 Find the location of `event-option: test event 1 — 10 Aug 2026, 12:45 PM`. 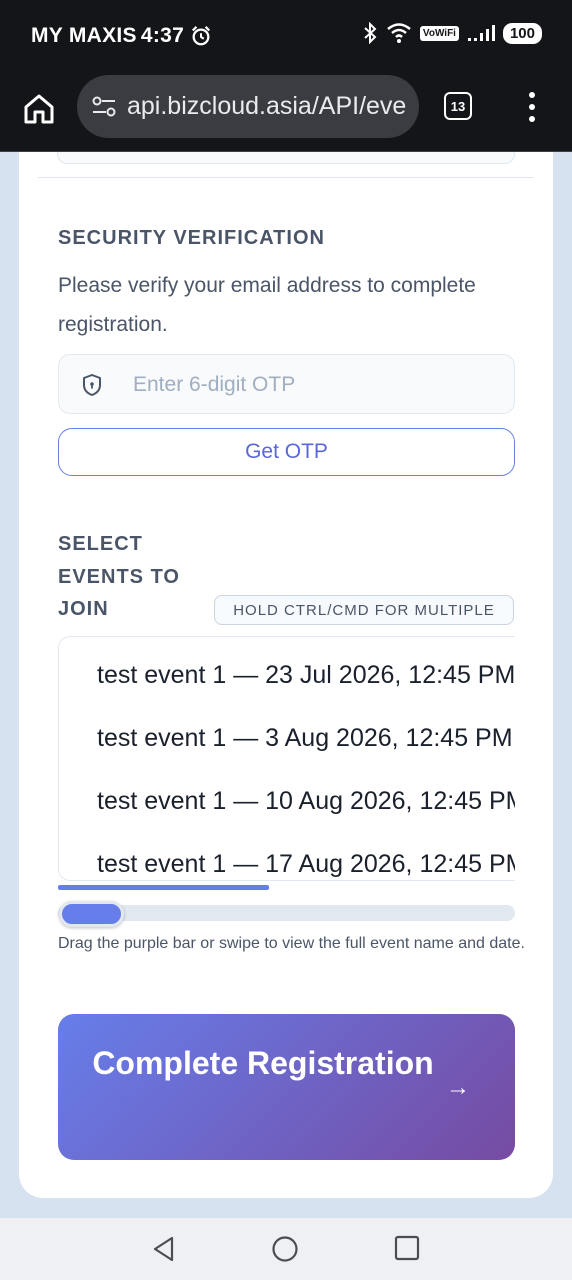

event-option: test event 1 — 10 Aug 2026, 12:45 PM is located at coordinates (306, 801).